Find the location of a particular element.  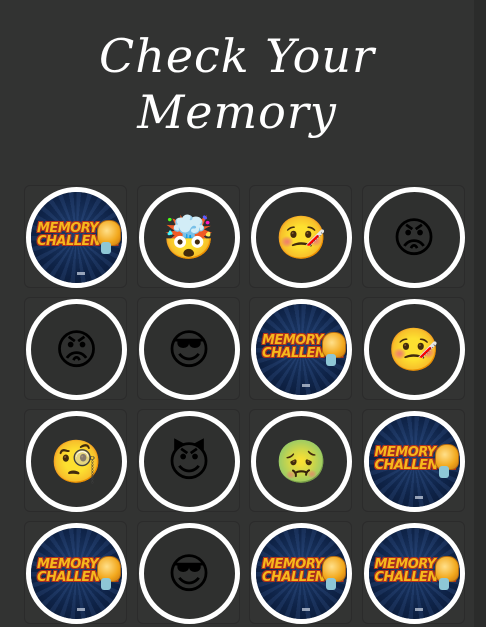

title-line-1: Check Your is located at coordinates (237, 56).